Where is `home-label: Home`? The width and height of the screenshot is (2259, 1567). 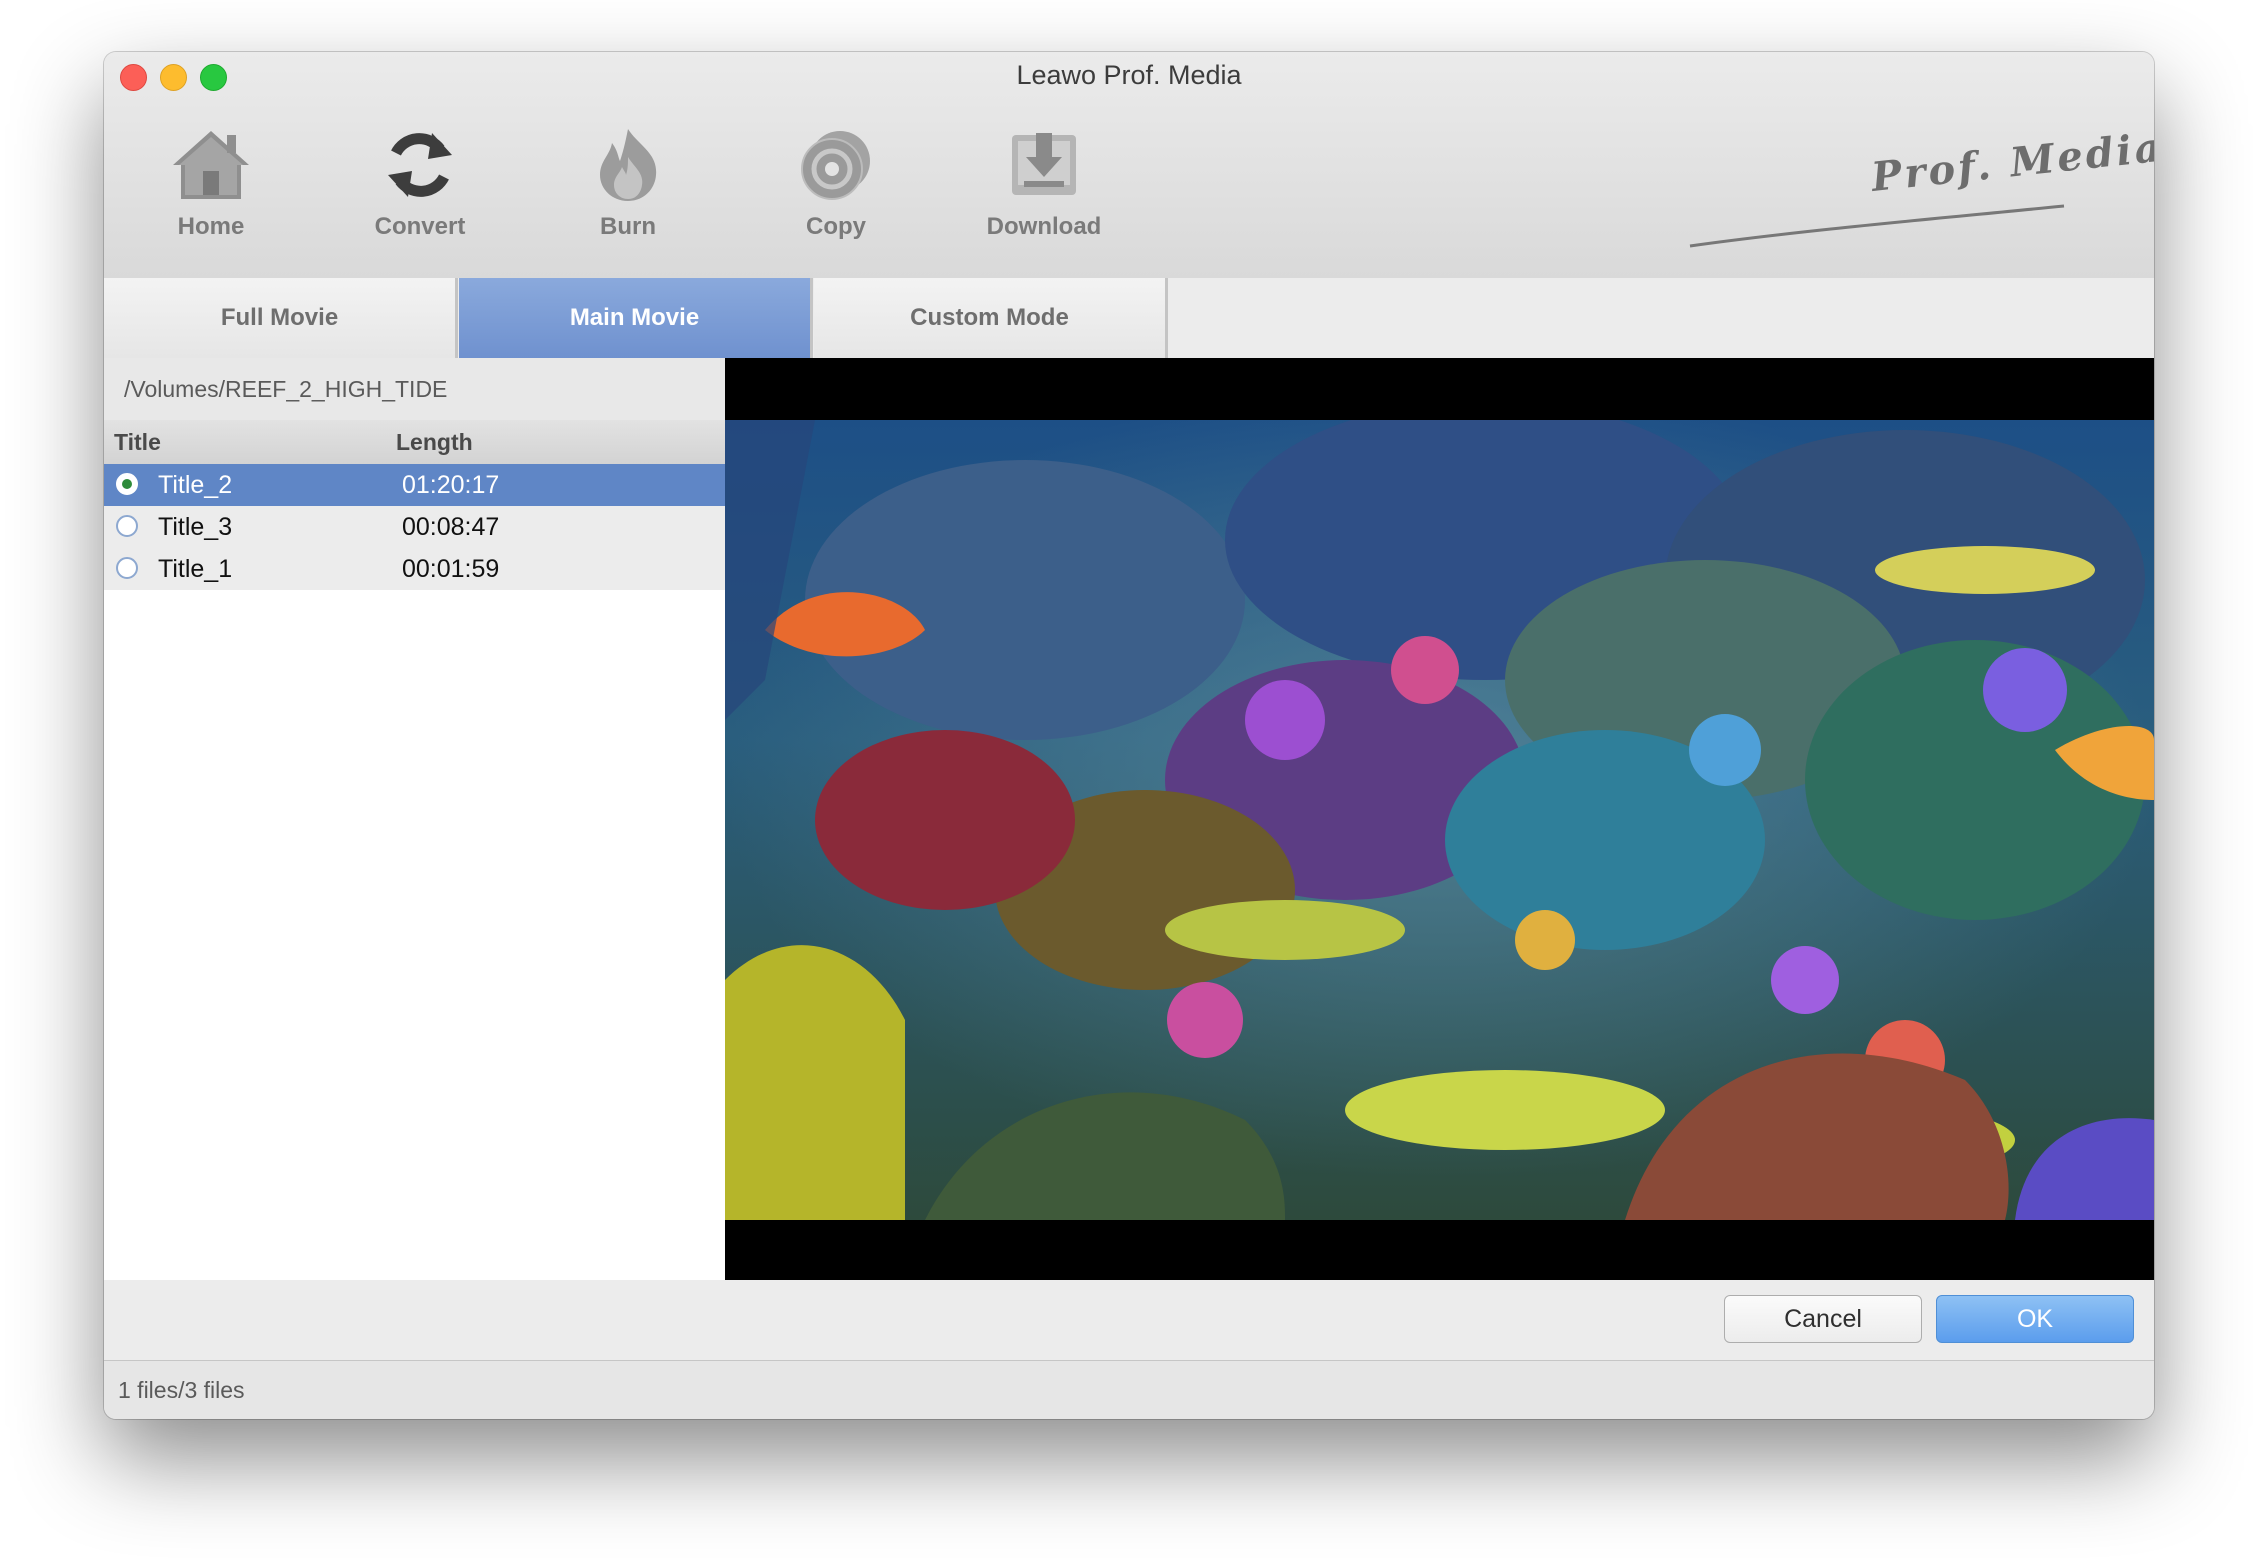
home-label: Home is located at coordinates (211, 226).